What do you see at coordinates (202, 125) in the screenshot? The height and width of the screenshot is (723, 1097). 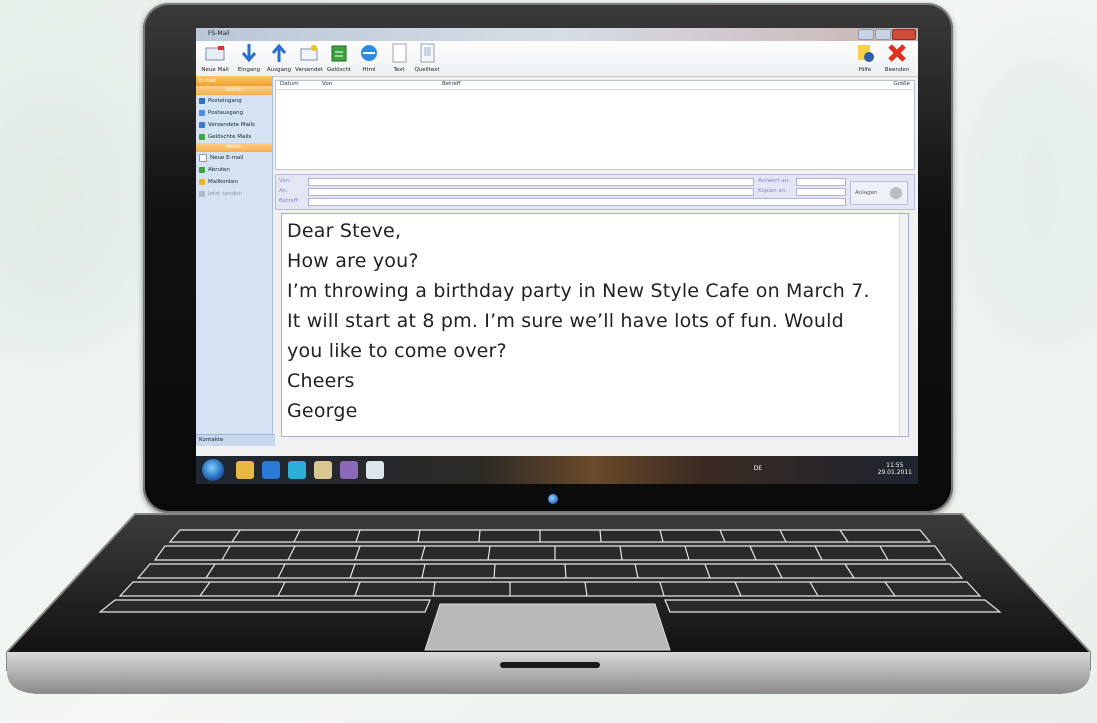 I see `sent-icon` at bounding box center [202, 125].